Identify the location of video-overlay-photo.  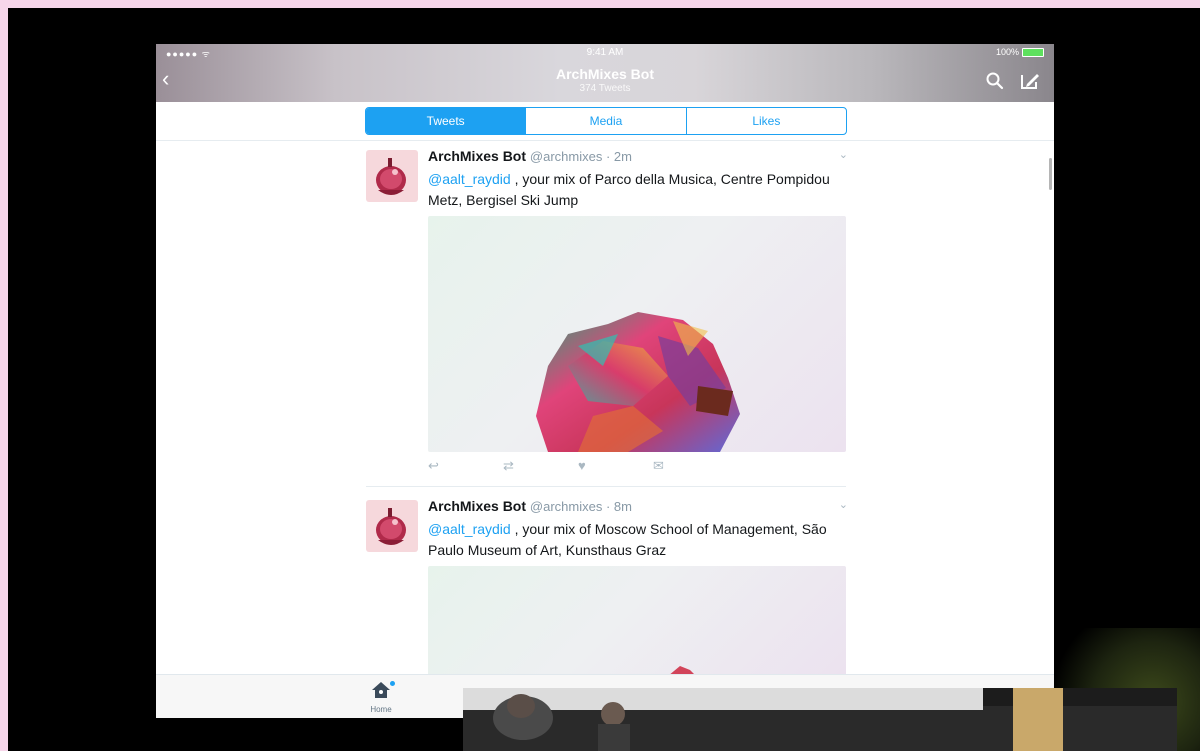
(820, 719).